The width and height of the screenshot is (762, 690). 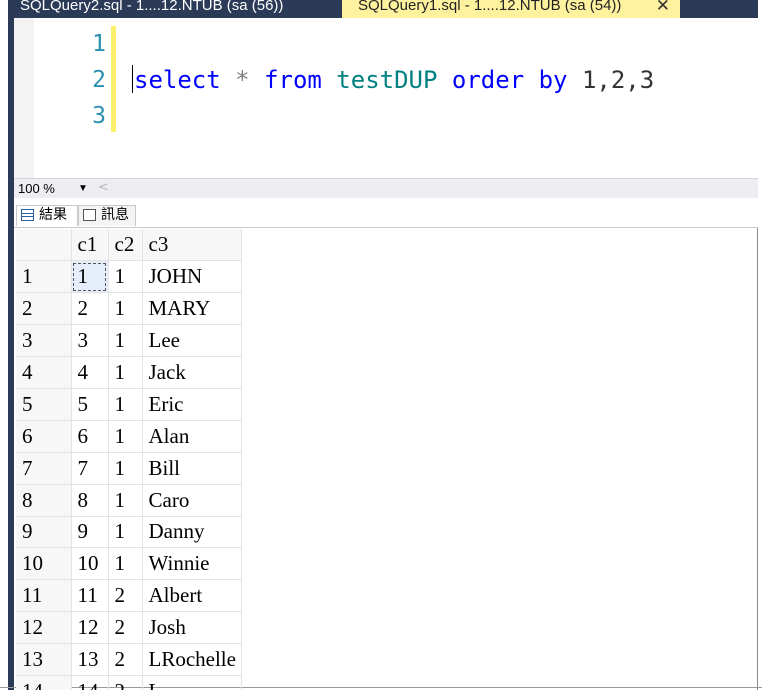 I want to click on cell-c1: 8, so click(x=90, y=500).